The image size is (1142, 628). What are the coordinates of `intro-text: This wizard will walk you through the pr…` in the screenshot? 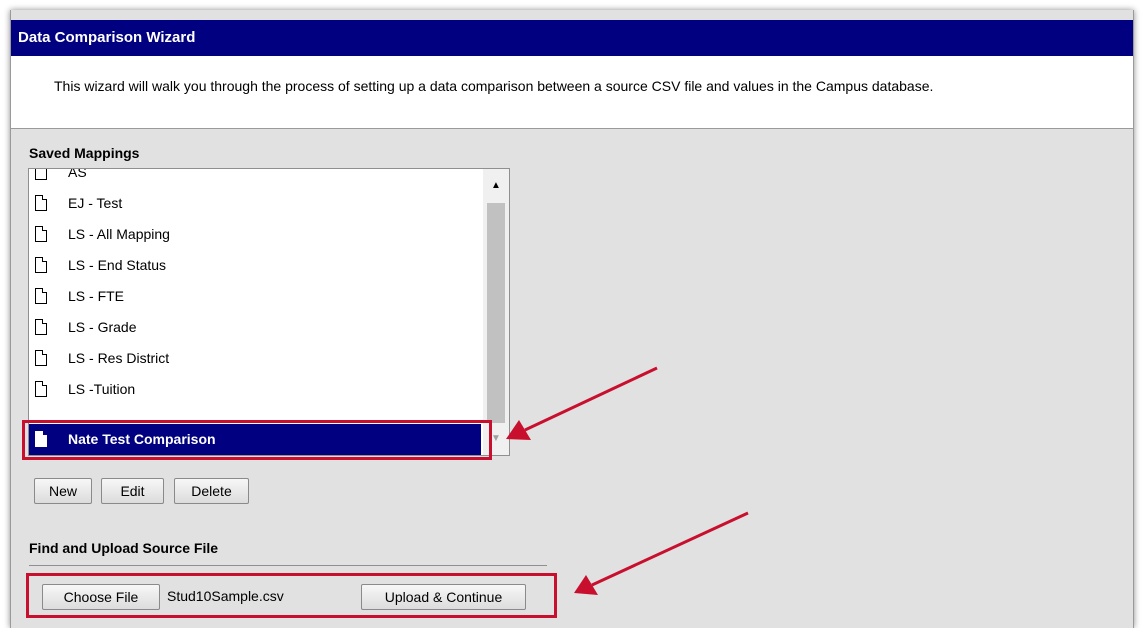 It's located at (494, 86).